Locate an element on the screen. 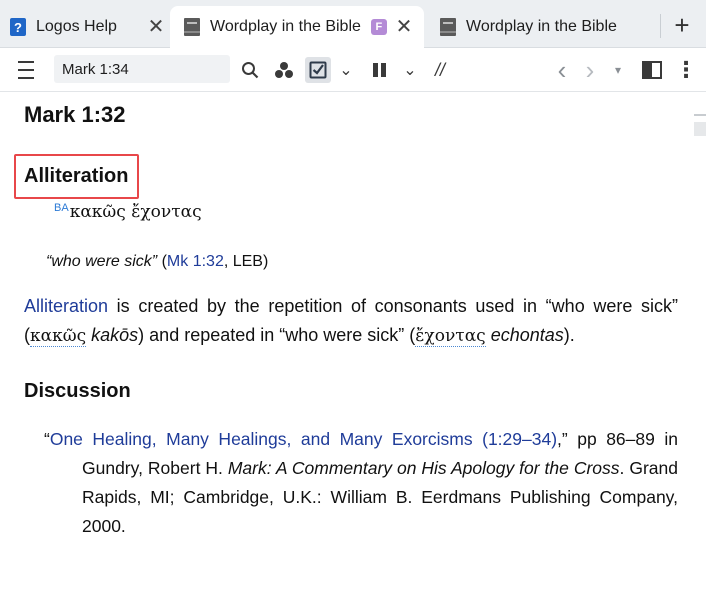 The height and width of the screenshot is (608, 706). quote-version: , LEB) is located at coordinates (246, 261).